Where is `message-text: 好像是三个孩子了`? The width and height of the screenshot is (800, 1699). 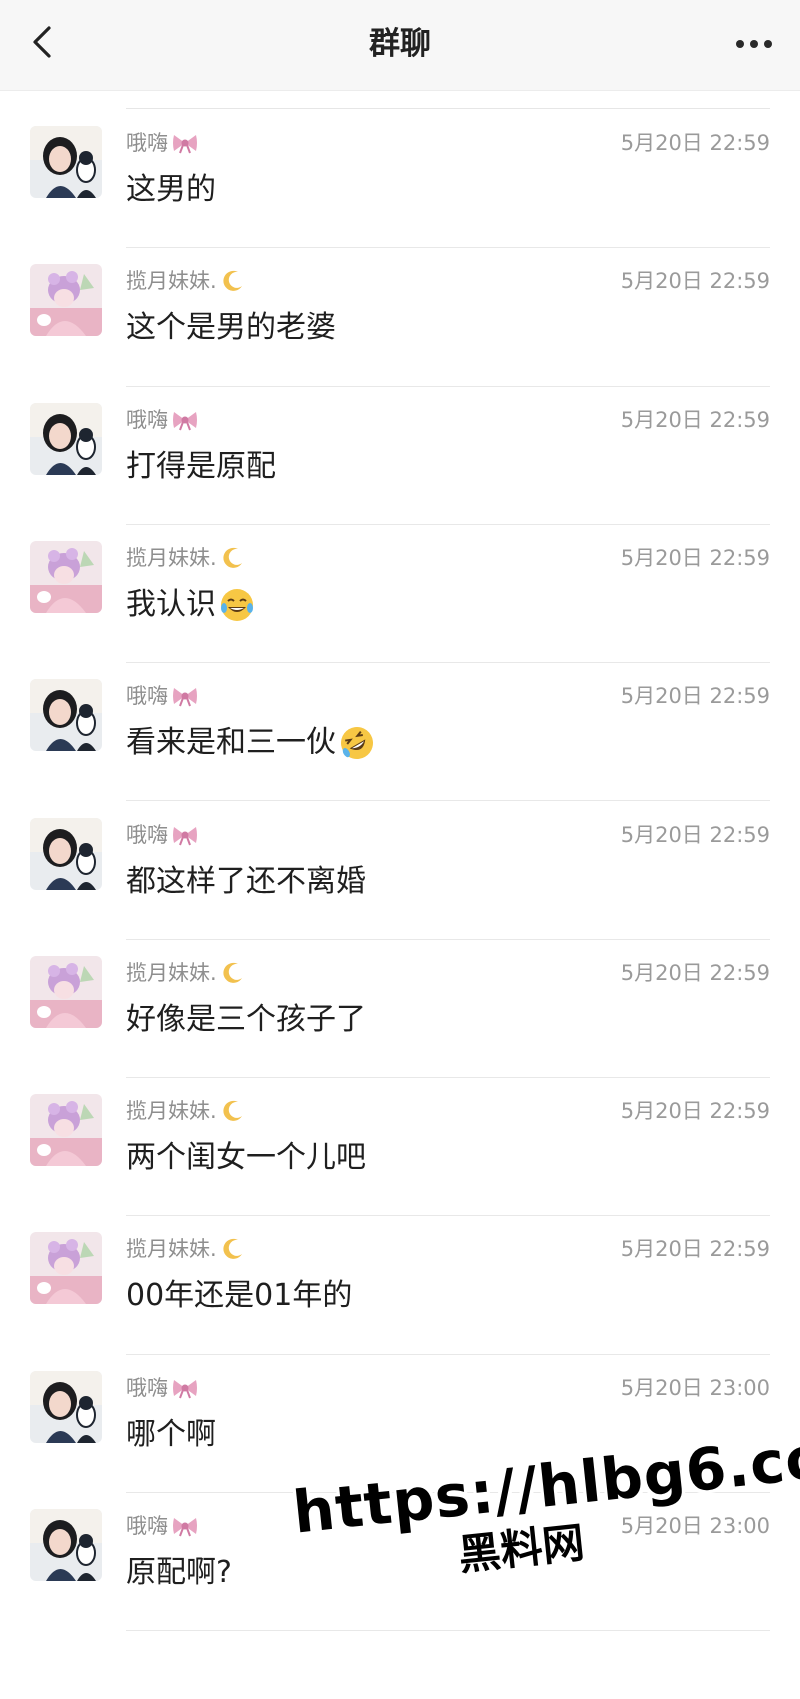 message-text: 好像是三个孩子了 is located at coordinates (246, 1020).